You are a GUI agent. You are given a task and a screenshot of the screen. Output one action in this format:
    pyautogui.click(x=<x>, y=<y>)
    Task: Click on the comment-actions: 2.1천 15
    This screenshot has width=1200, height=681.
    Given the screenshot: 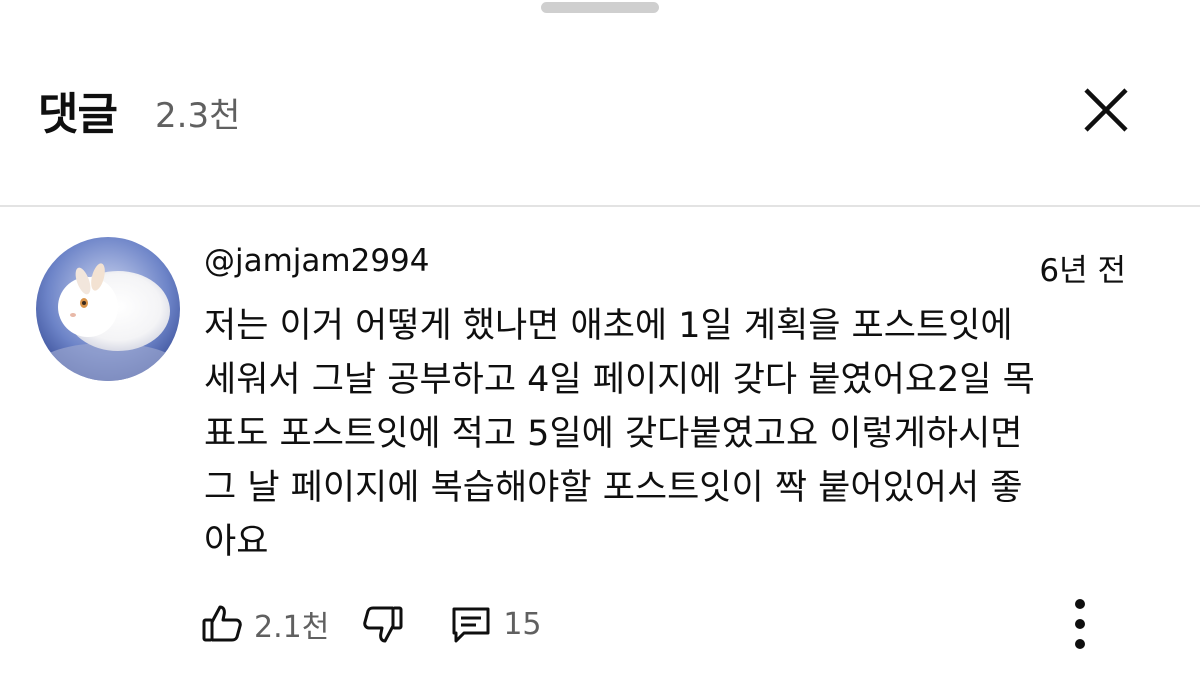 What is the action you would take?
    pyautogui.click(x=370, y=624)
    